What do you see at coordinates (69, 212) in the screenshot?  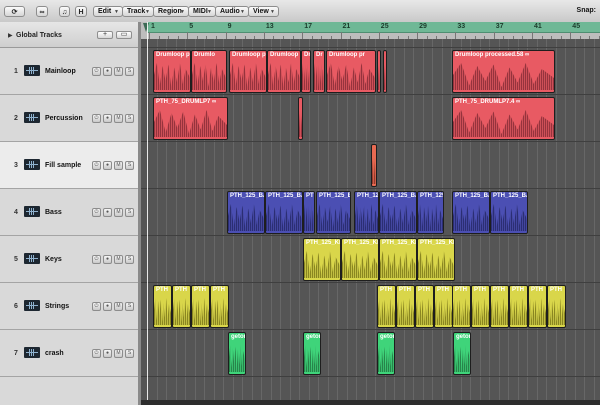 I see `track-header-bass: 4 Bass ⏻ ● M S` at bounding box center [69, 212].